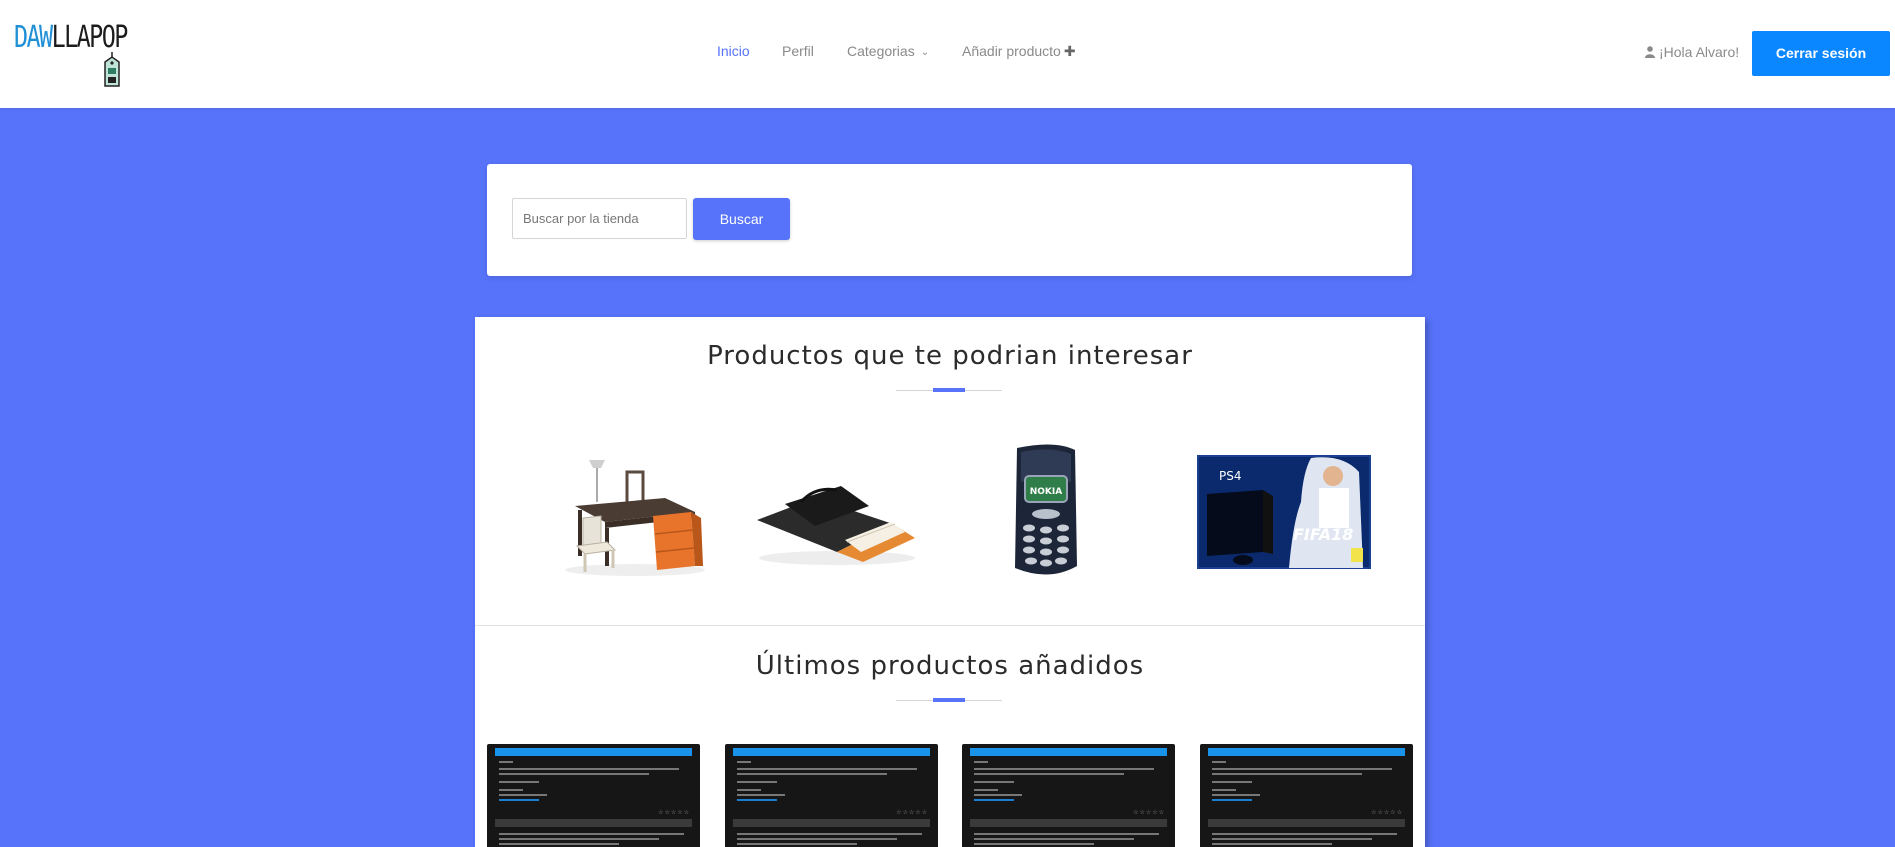 Image resolution: width=1895 pixels, height=847 pixels. Describe the element at coordinates (1046, 509) in the screenshot. I see `nokia-phone-image: NOKIA` at that location.